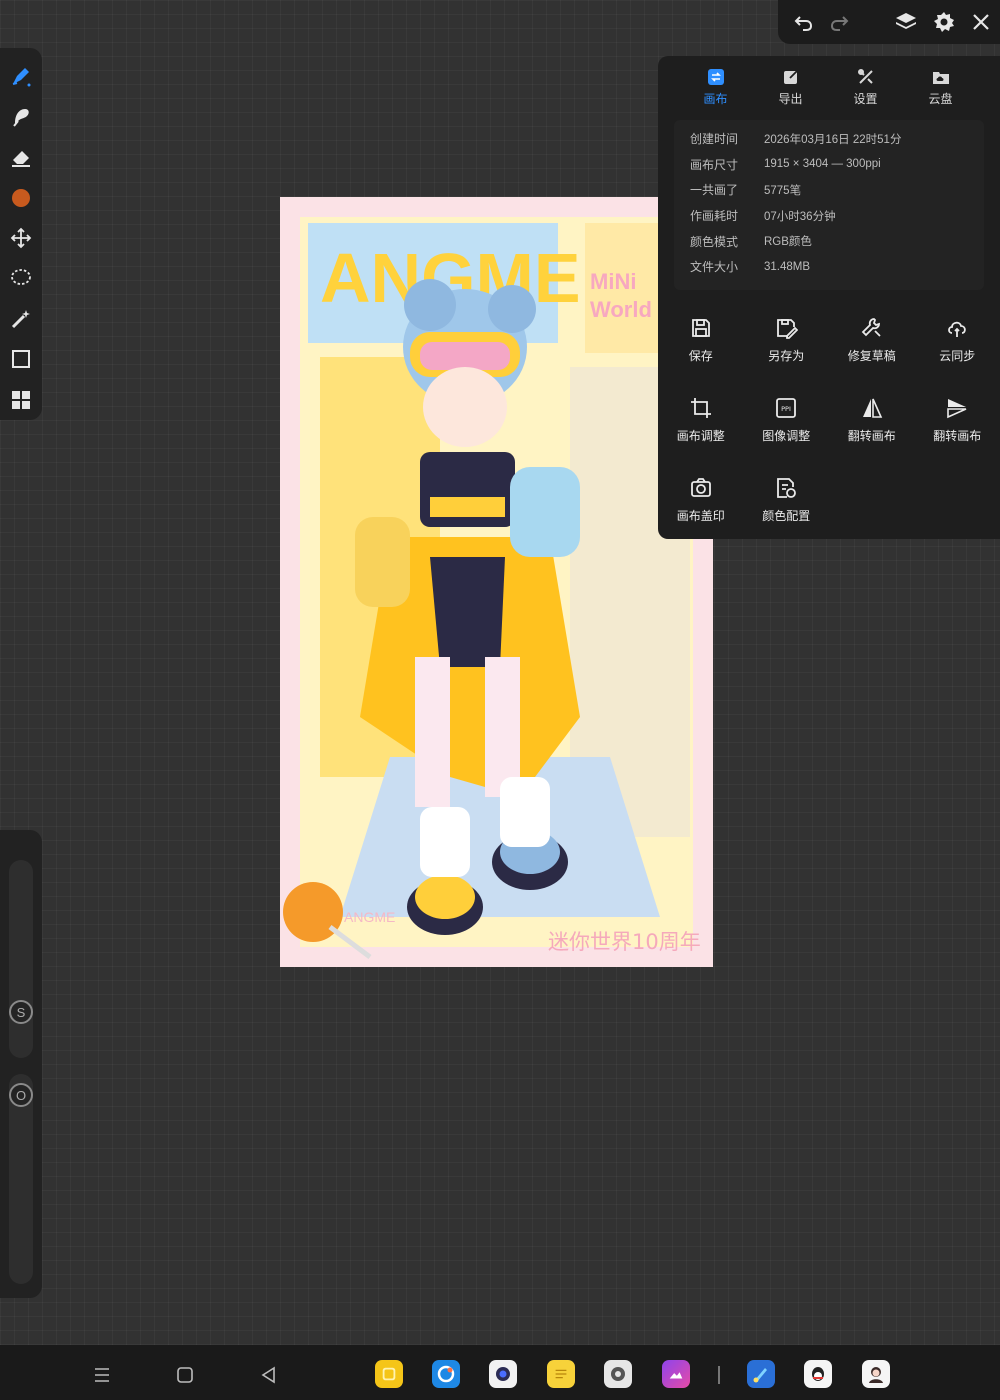  I want to click on info-value: RGB颜色, so click(788, 242).